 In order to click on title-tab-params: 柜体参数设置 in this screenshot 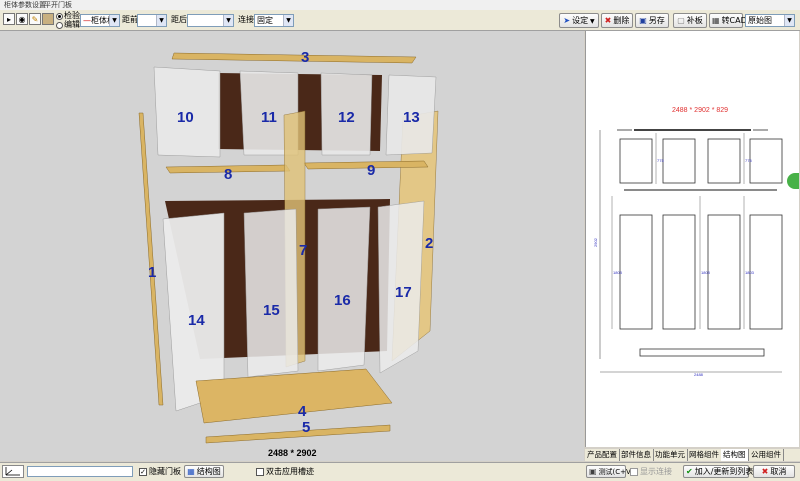, I will do `click(25, 5)`.